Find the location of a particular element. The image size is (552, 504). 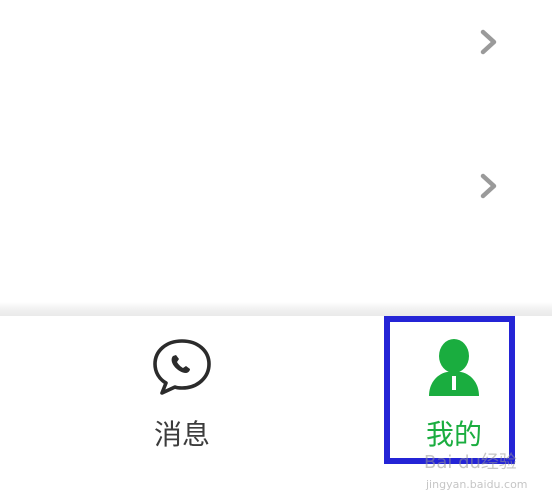

chat-bubble-icon is located at coordinates (182, 367).